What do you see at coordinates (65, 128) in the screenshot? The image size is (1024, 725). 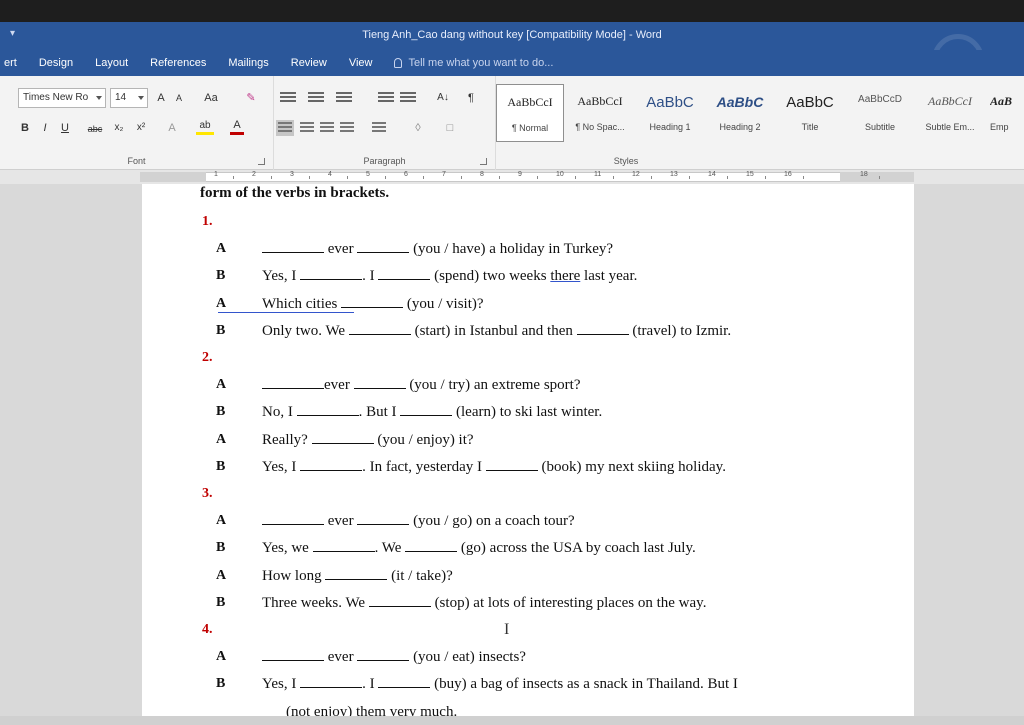 I see `underline-button: U` at bounding box center [65, 128].